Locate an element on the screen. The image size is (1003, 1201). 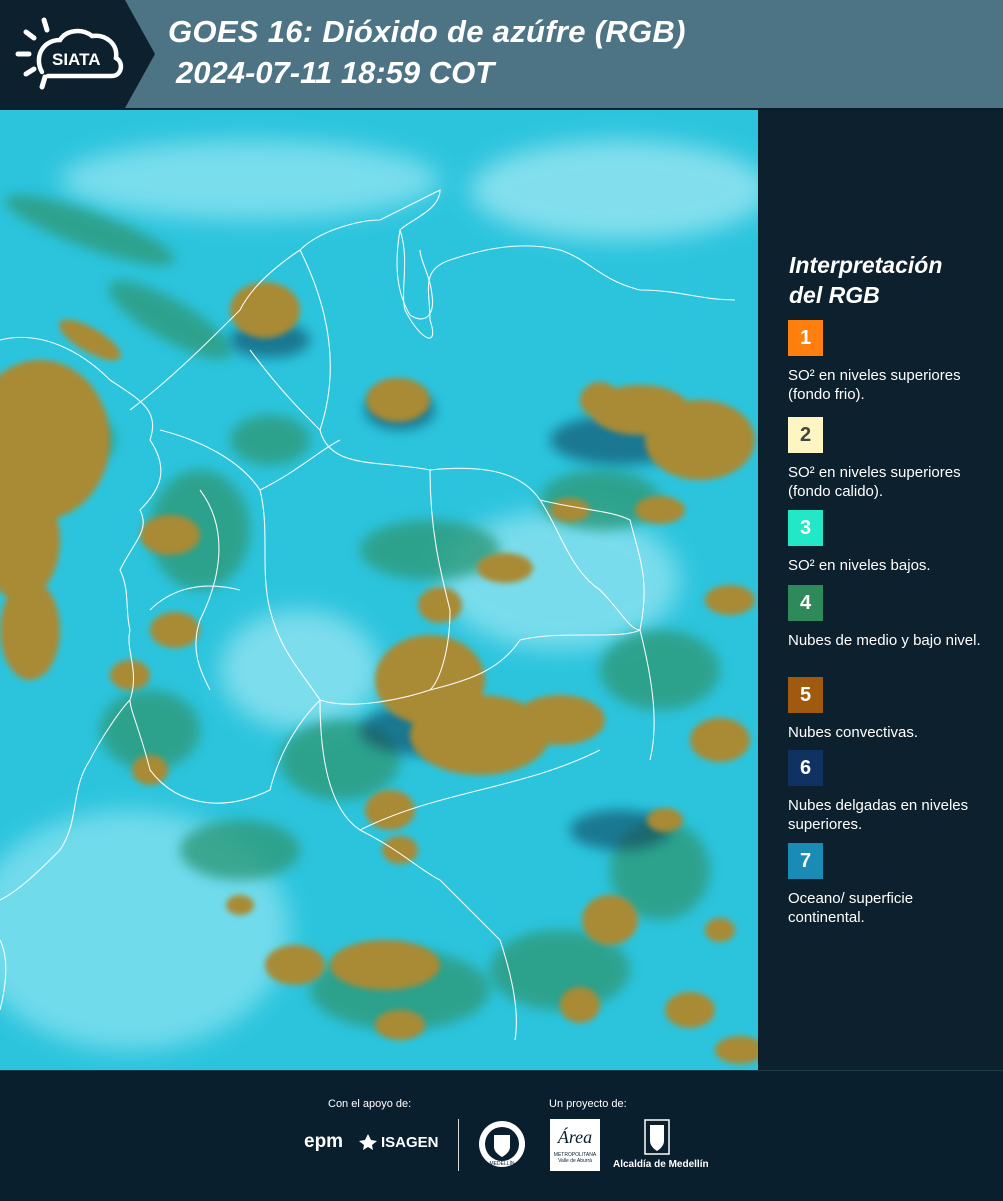
legend-label: Nubes convectivas. is located at coordinates (853, 732).